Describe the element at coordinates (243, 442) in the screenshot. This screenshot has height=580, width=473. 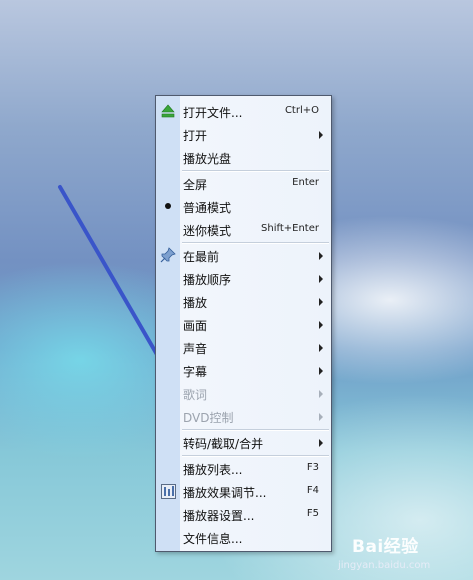
I see `menu-item-transcode: 转码/截取/合并` at that location.